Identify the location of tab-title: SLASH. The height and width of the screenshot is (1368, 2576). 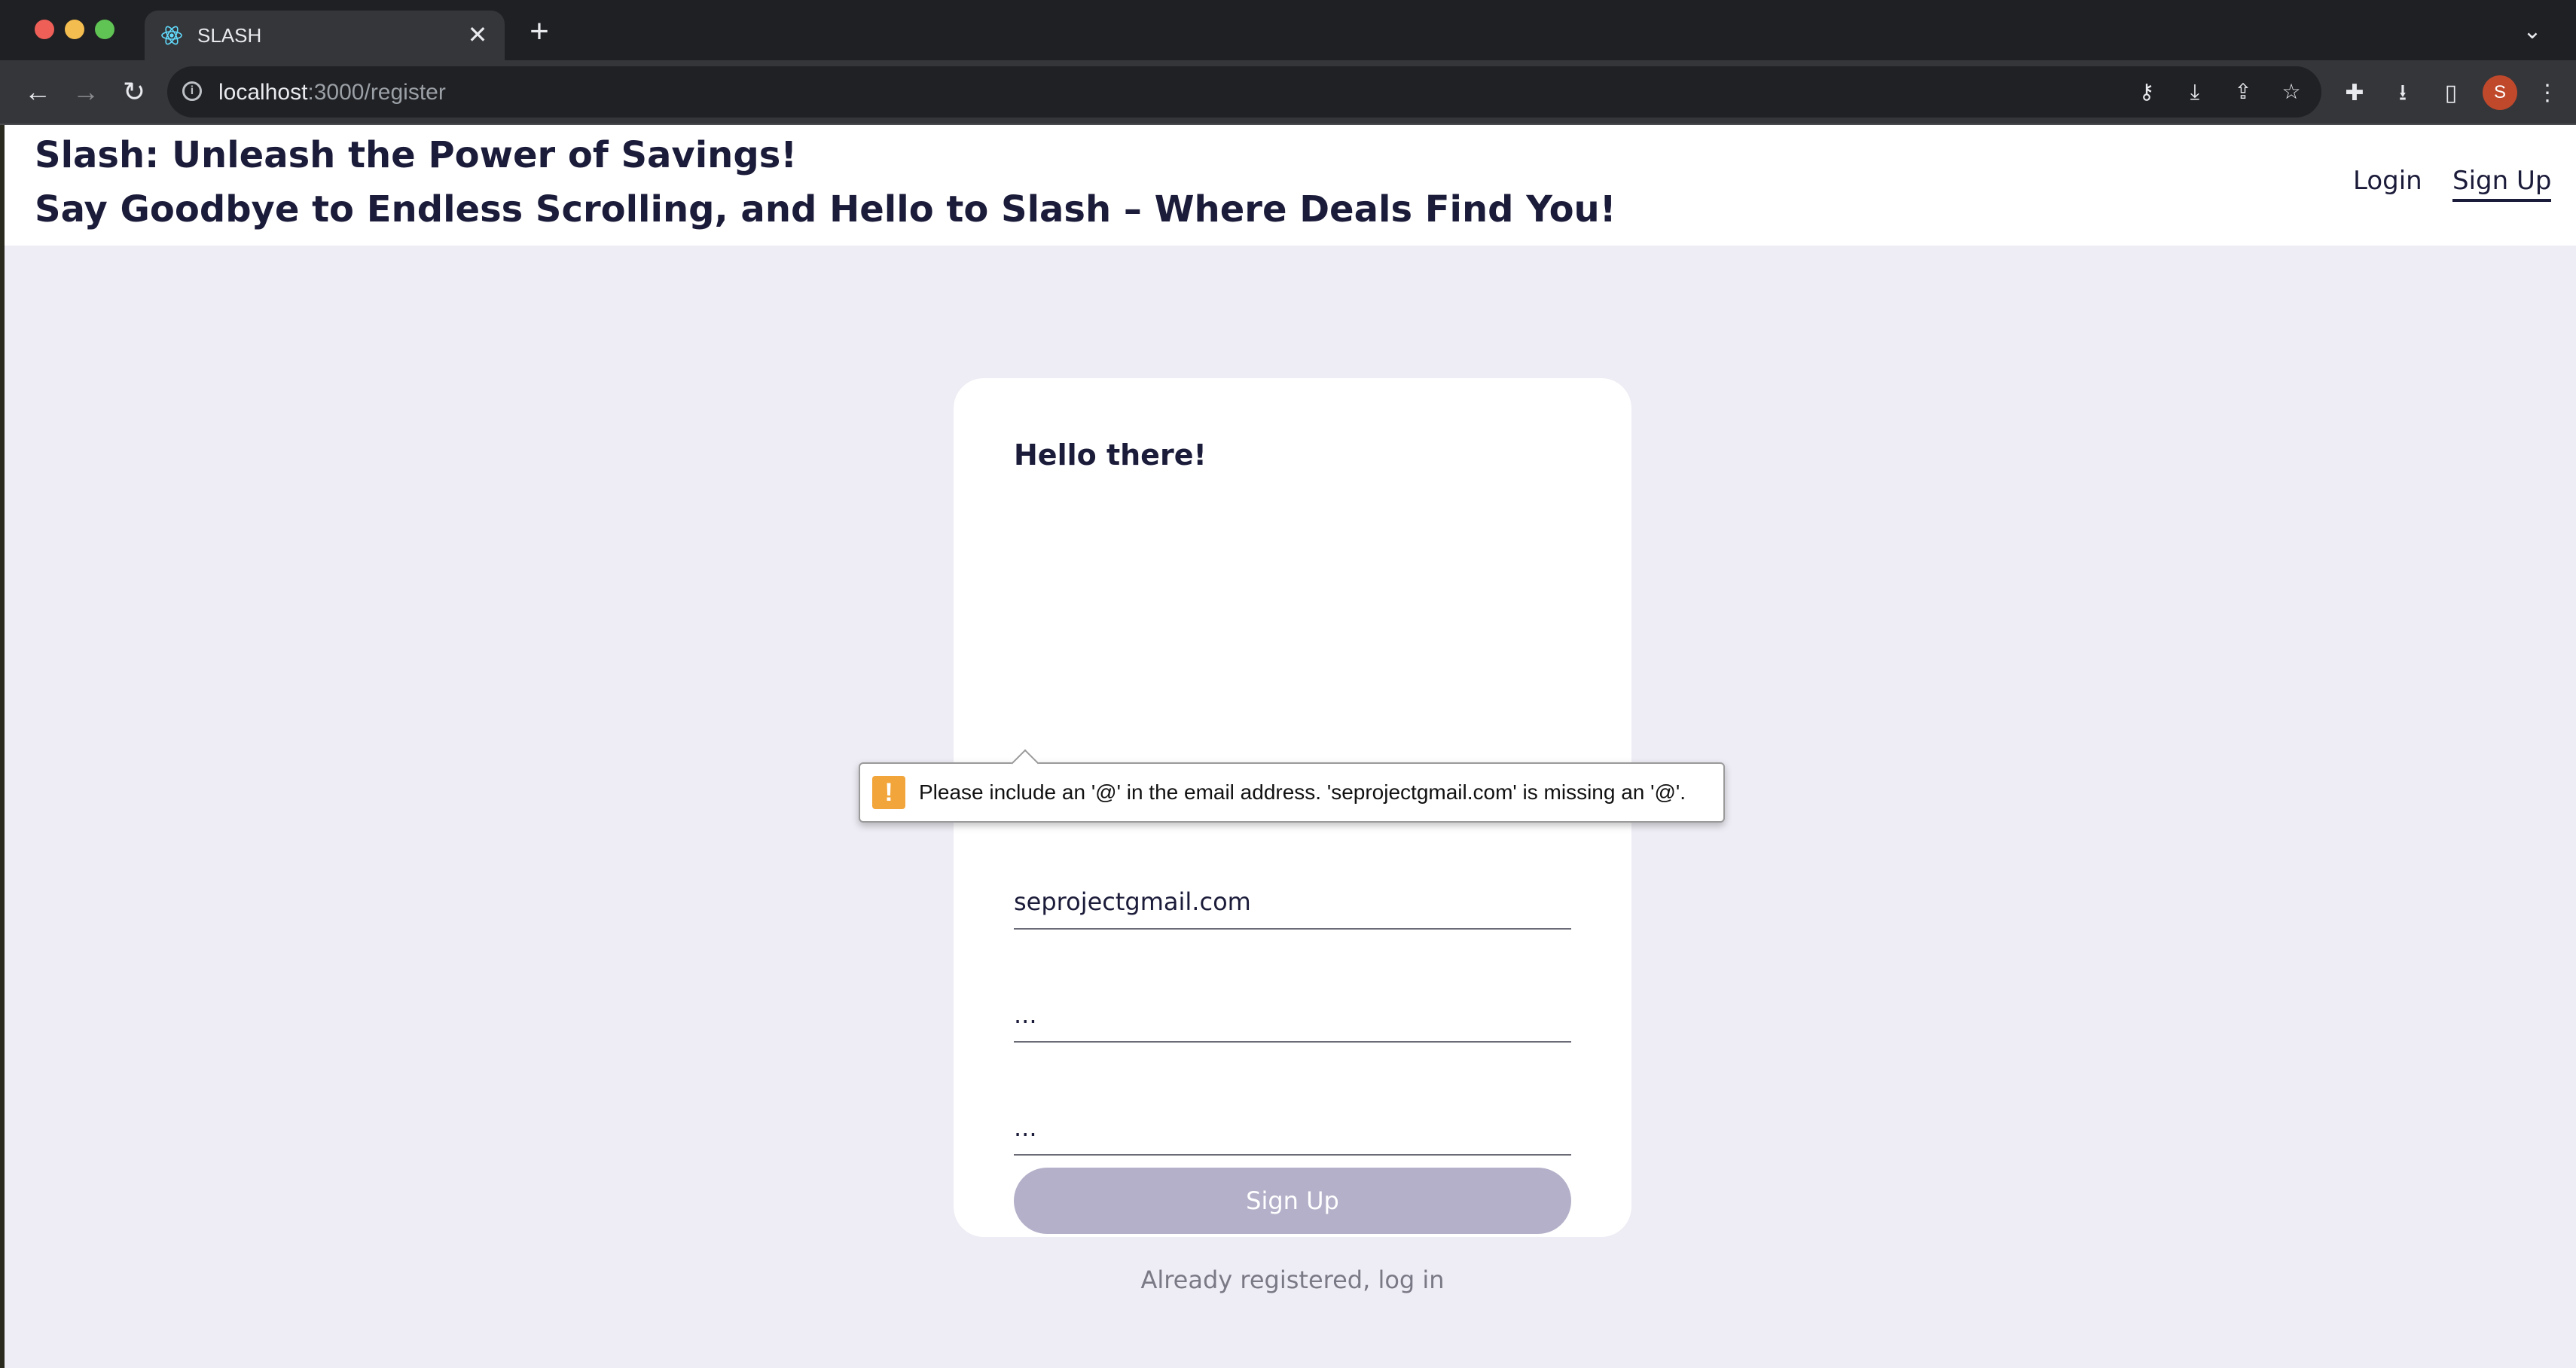
(230, 35).